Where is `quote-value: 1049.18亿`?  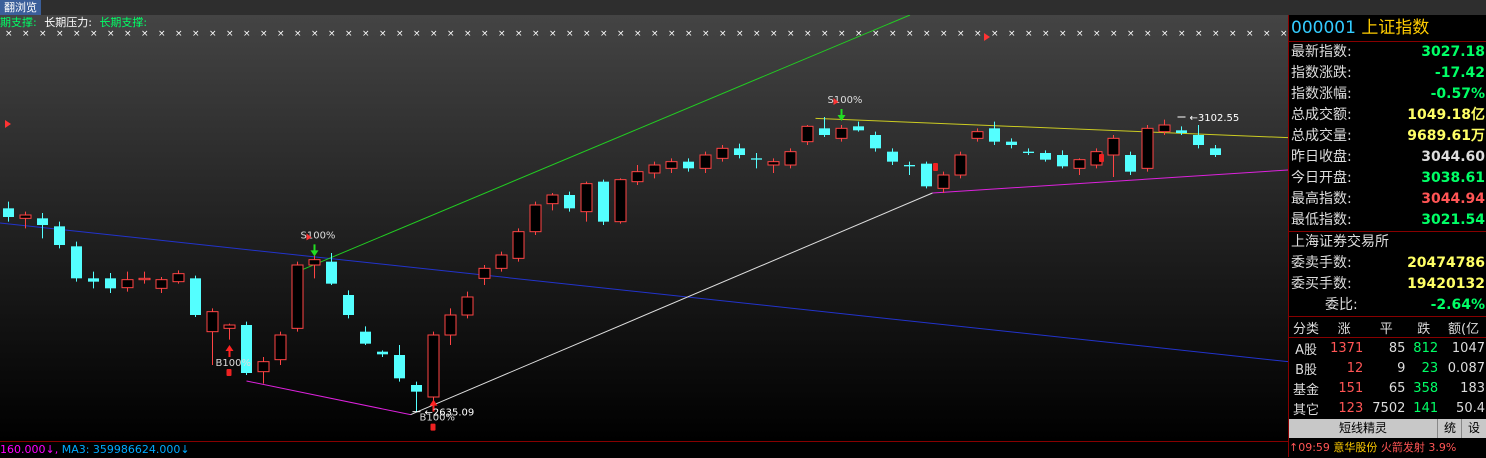 quote-value: 1049.18亿 is located at coordinates (1446, 115).